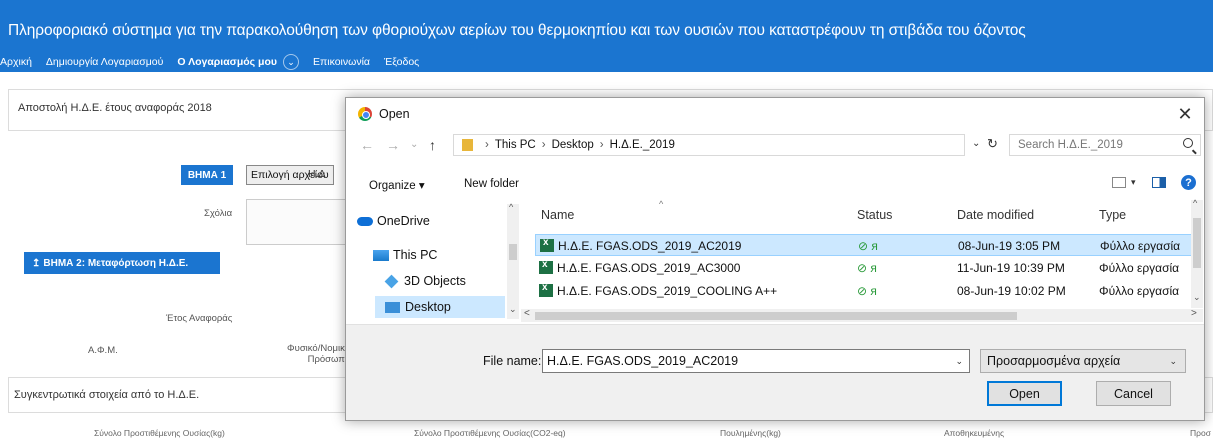 The width and height of the screenshot is (1213, 439). I want to click on submission-panel-title: Αποστολή Η.Δ.Ε. έτους αναφοράς 2018, so click(115, 108).